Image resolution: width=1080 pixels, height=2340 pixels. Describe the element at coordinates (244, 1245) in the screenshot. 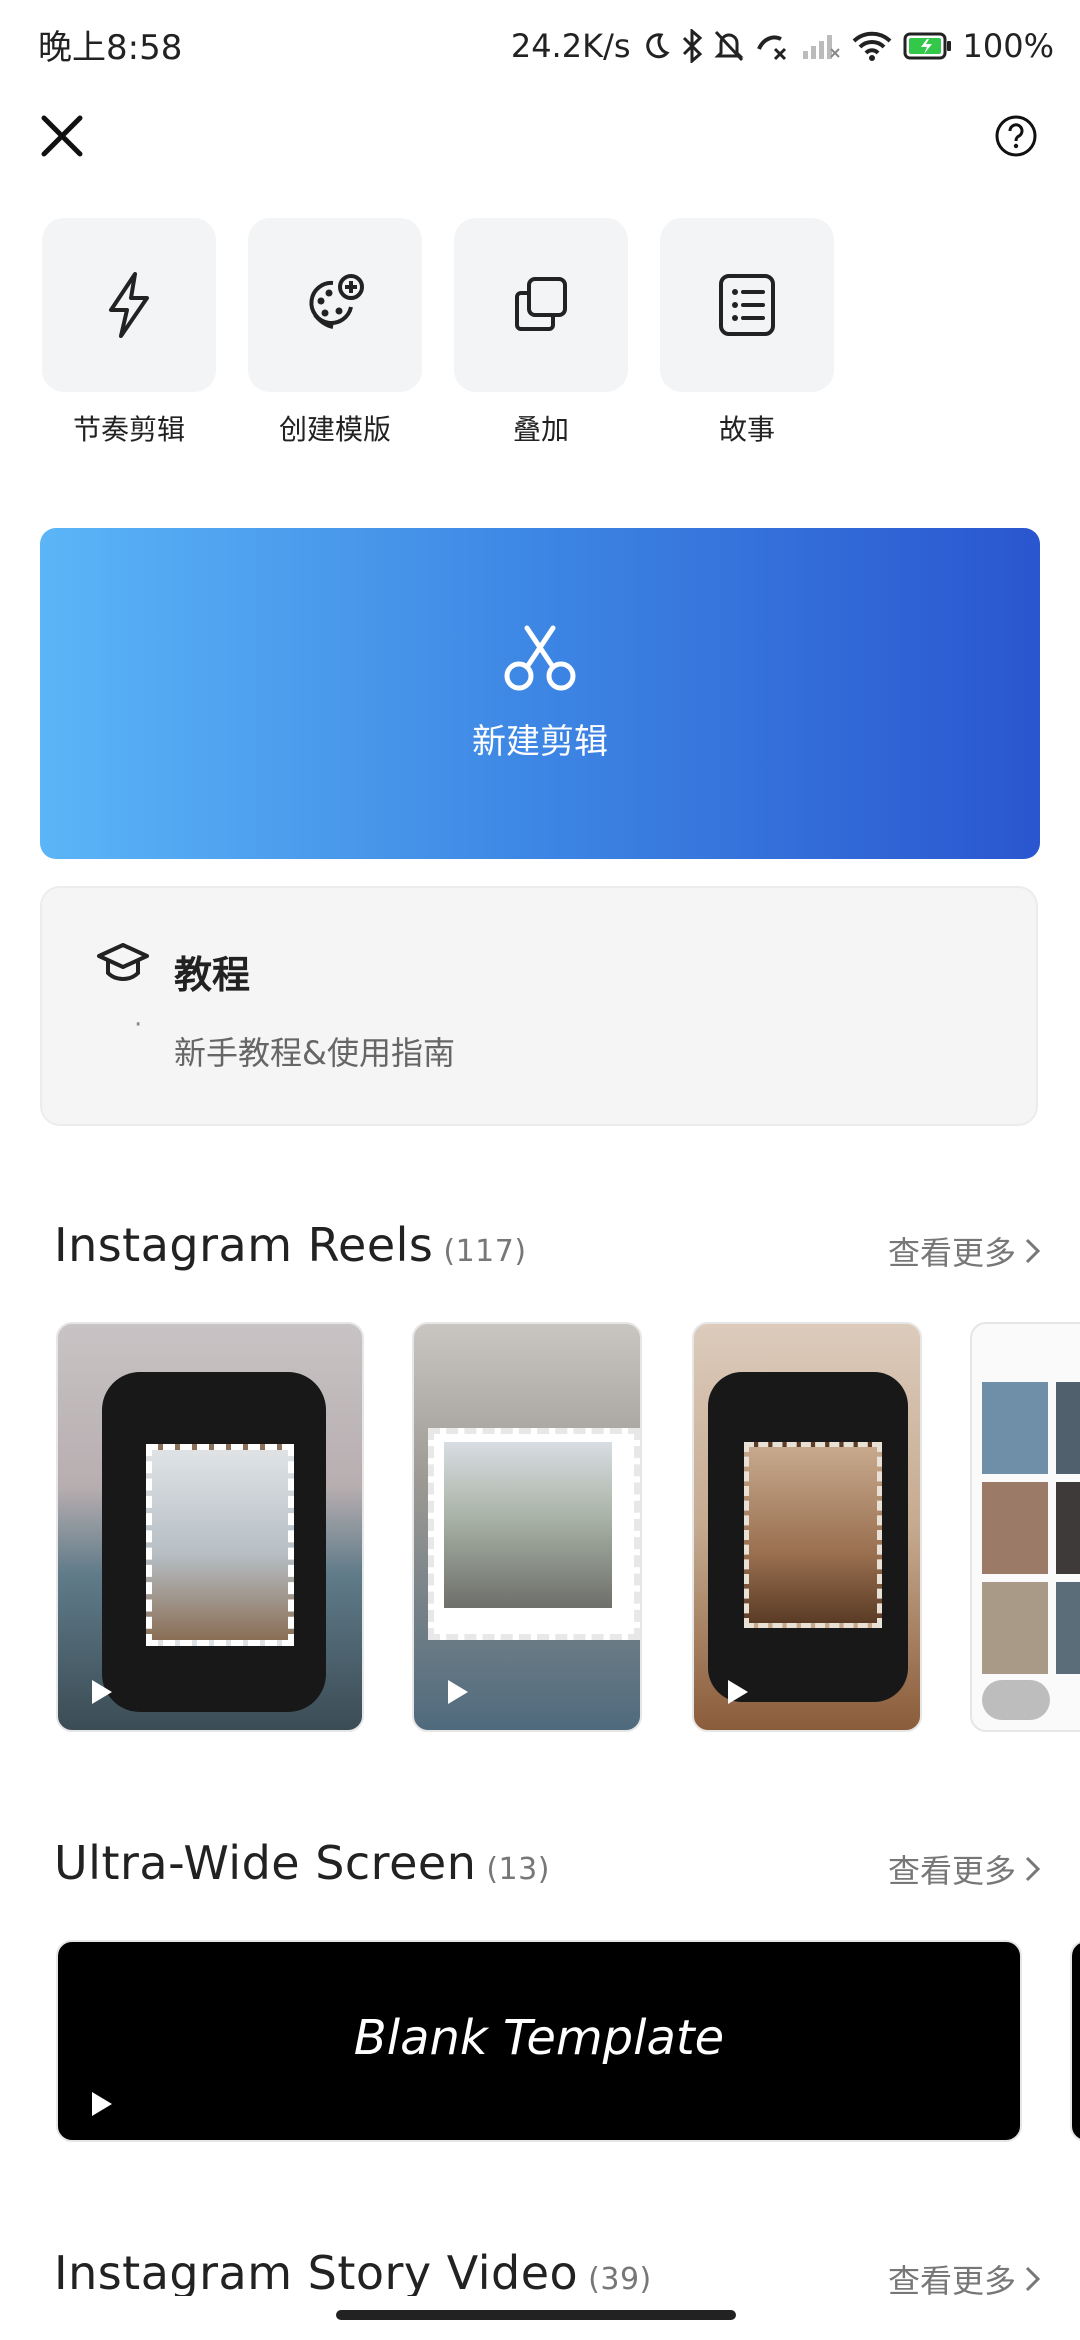

I see `section-title-text: Instagram Reels` at that location.